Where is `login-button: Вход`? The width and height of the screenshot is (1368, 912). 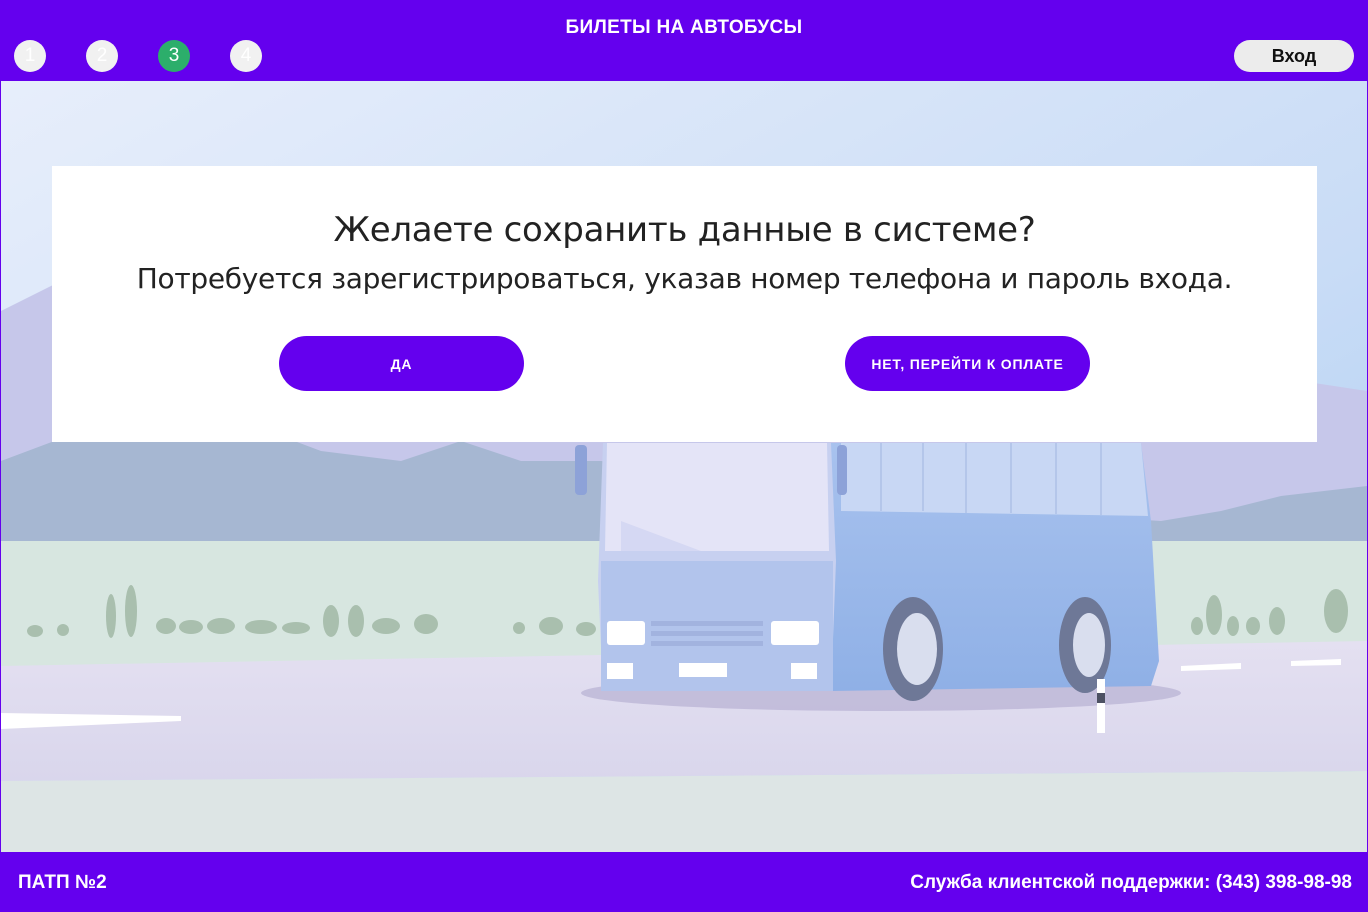 login-button: Вход is located at coordinates (1294, 56).